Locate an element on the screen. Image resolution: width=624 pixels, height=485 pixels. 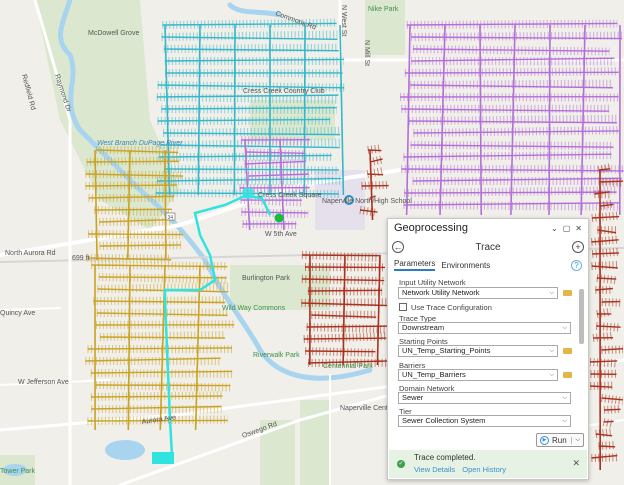
label-north-aurora-rd: North Aurora Rd is located at coordinates (30, 253).